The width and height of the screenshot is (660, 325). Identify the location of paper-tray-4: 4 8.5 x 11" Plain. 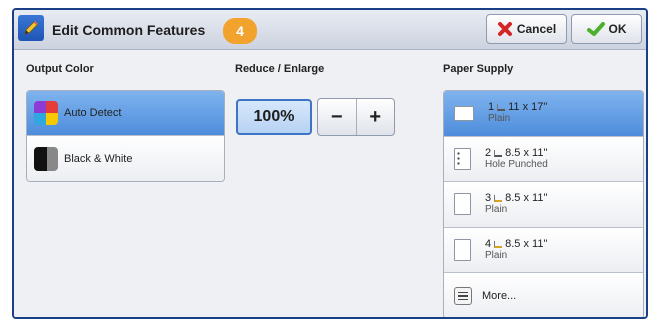
(543, 250).